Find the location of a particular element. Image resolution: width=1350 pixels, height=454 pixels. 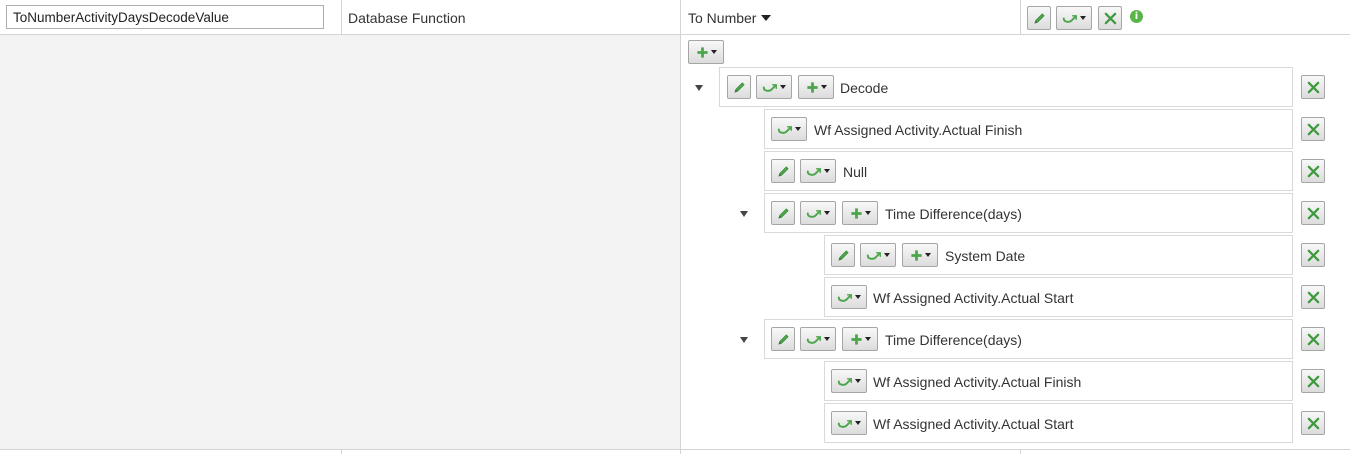

function-type-label: Database Function is located at coordinates (407, 17).